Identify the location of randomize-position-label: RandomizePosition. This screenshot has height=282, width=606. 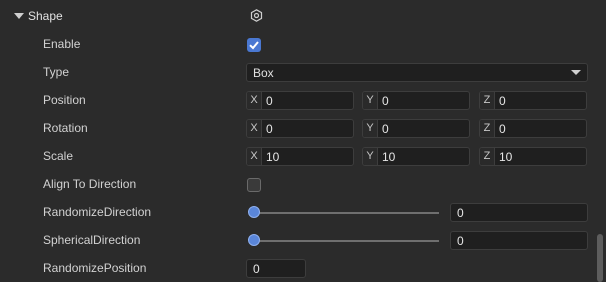
(95, 268).